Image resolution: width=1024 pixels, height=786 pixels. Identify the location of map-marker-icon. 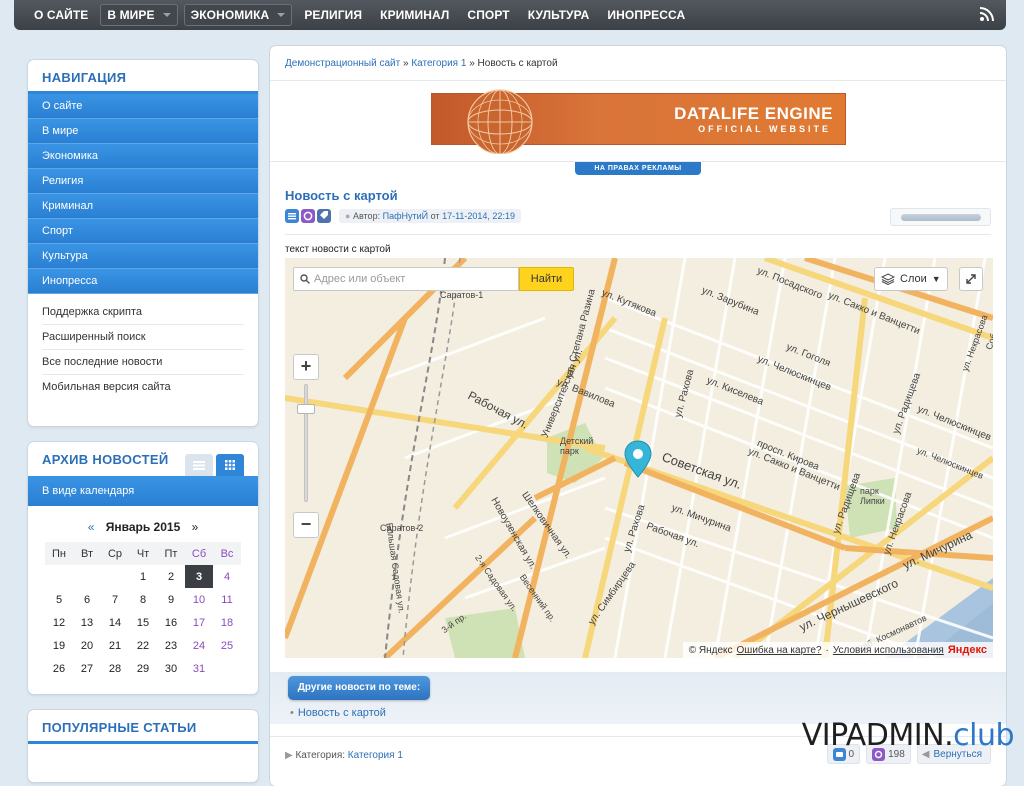
(638, 459).